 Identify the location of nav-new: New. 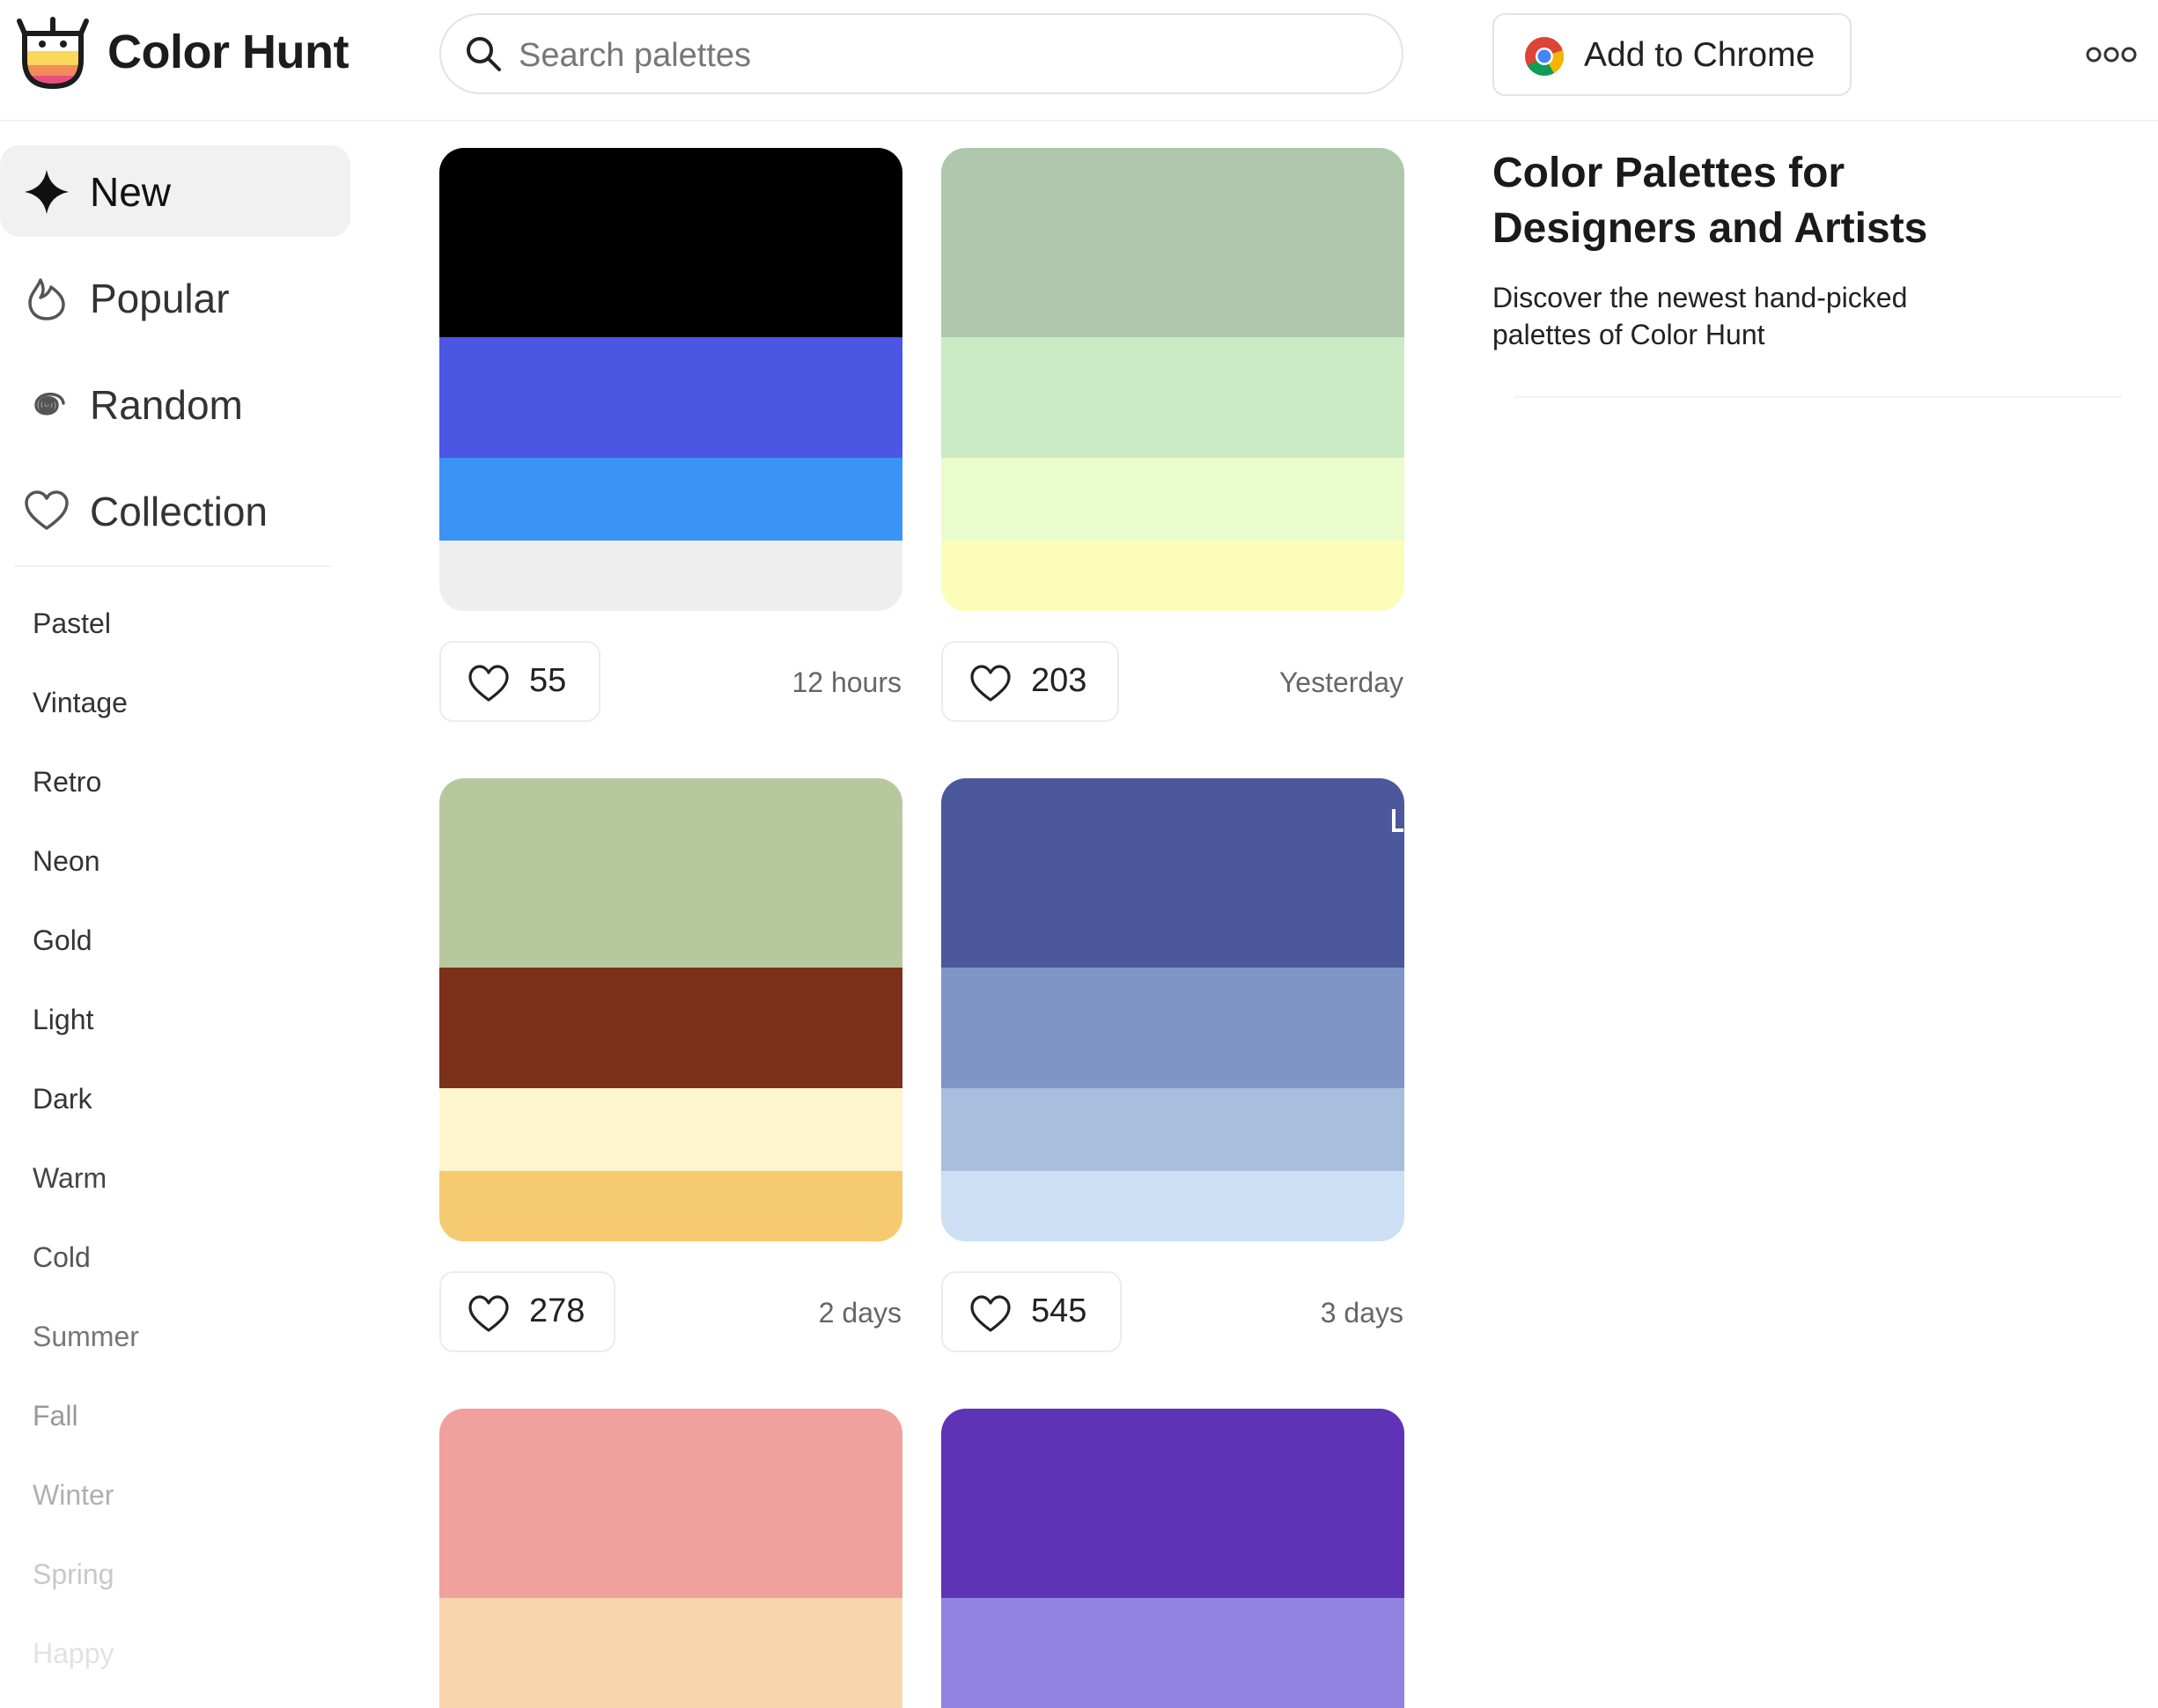
(175, 191).